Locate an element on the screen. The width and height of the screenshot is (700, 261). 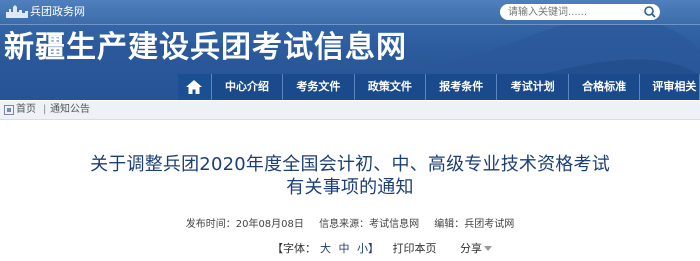
nav-item-pass-standard: 合格标准 is located at coordinates (604, 87).